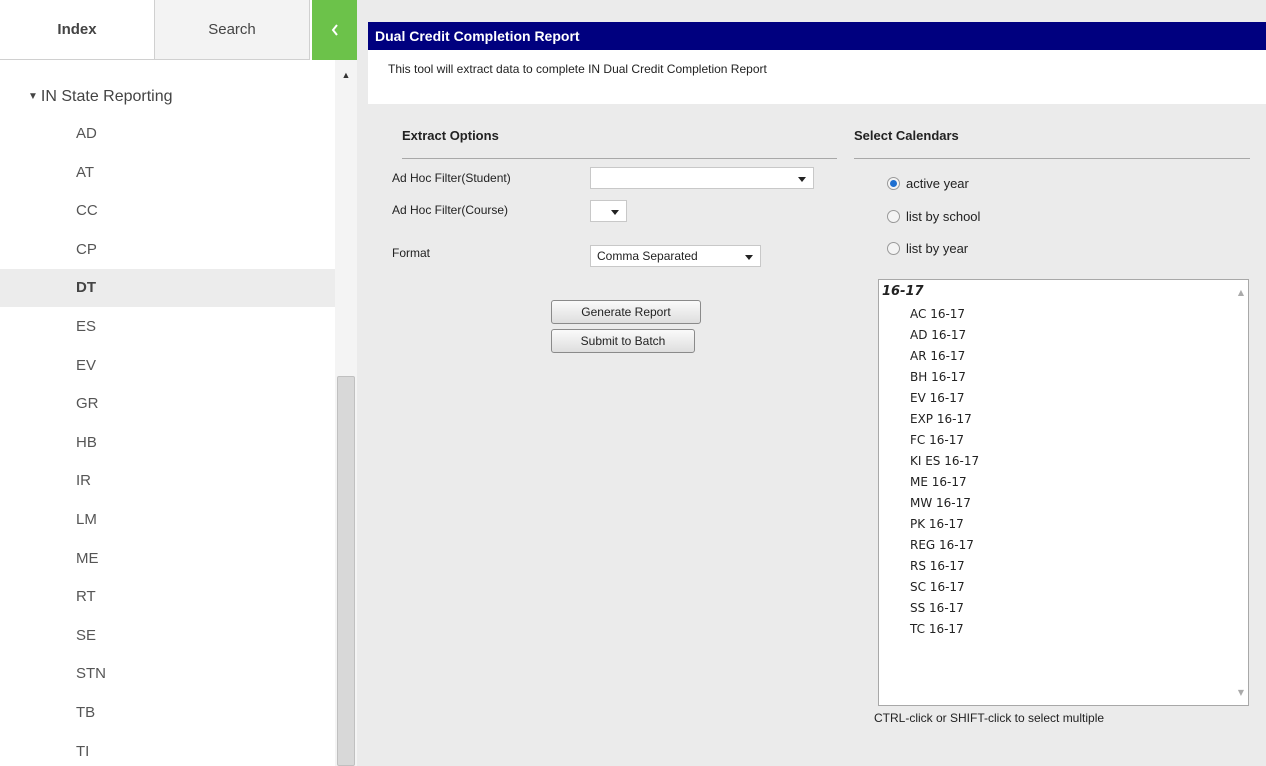  I want to click on tree-item-lm: LM, so click(167, 520).